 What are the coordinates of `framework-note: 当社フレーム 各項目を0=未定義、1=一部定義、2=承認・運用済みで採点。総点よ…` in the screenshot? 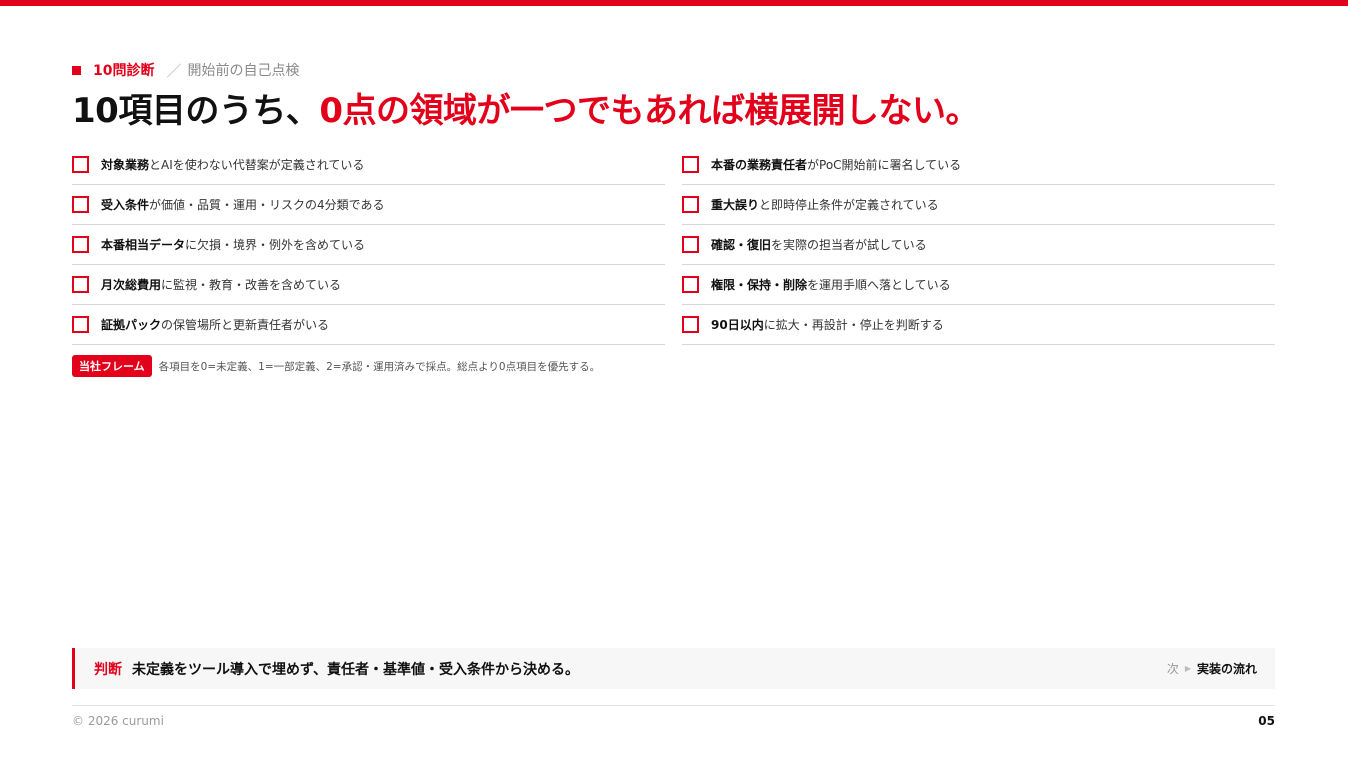 It's located at (336, 366).